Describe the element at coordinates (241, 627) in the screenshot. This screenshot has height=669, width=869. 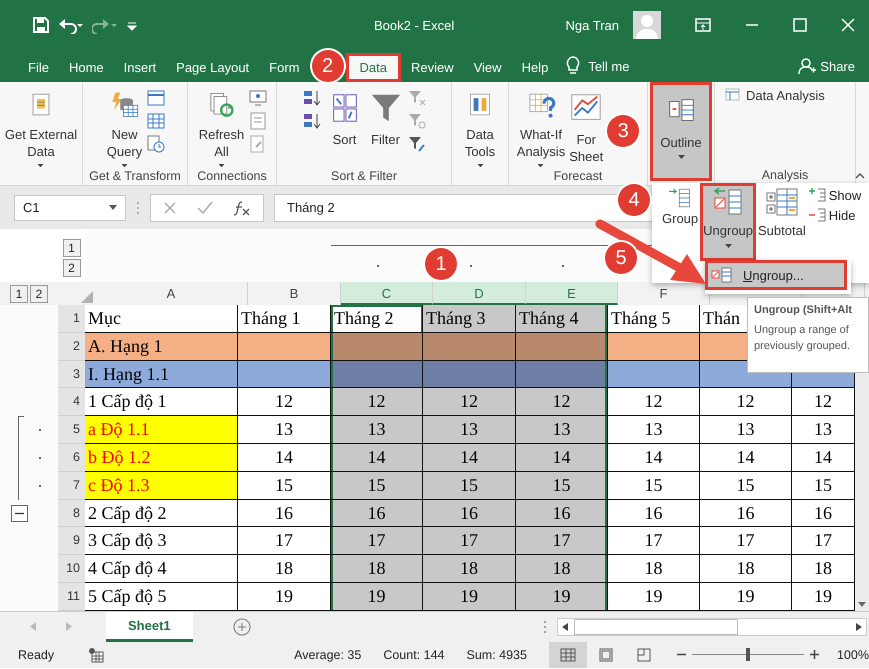
I see `add-sheet-icon` at that location.